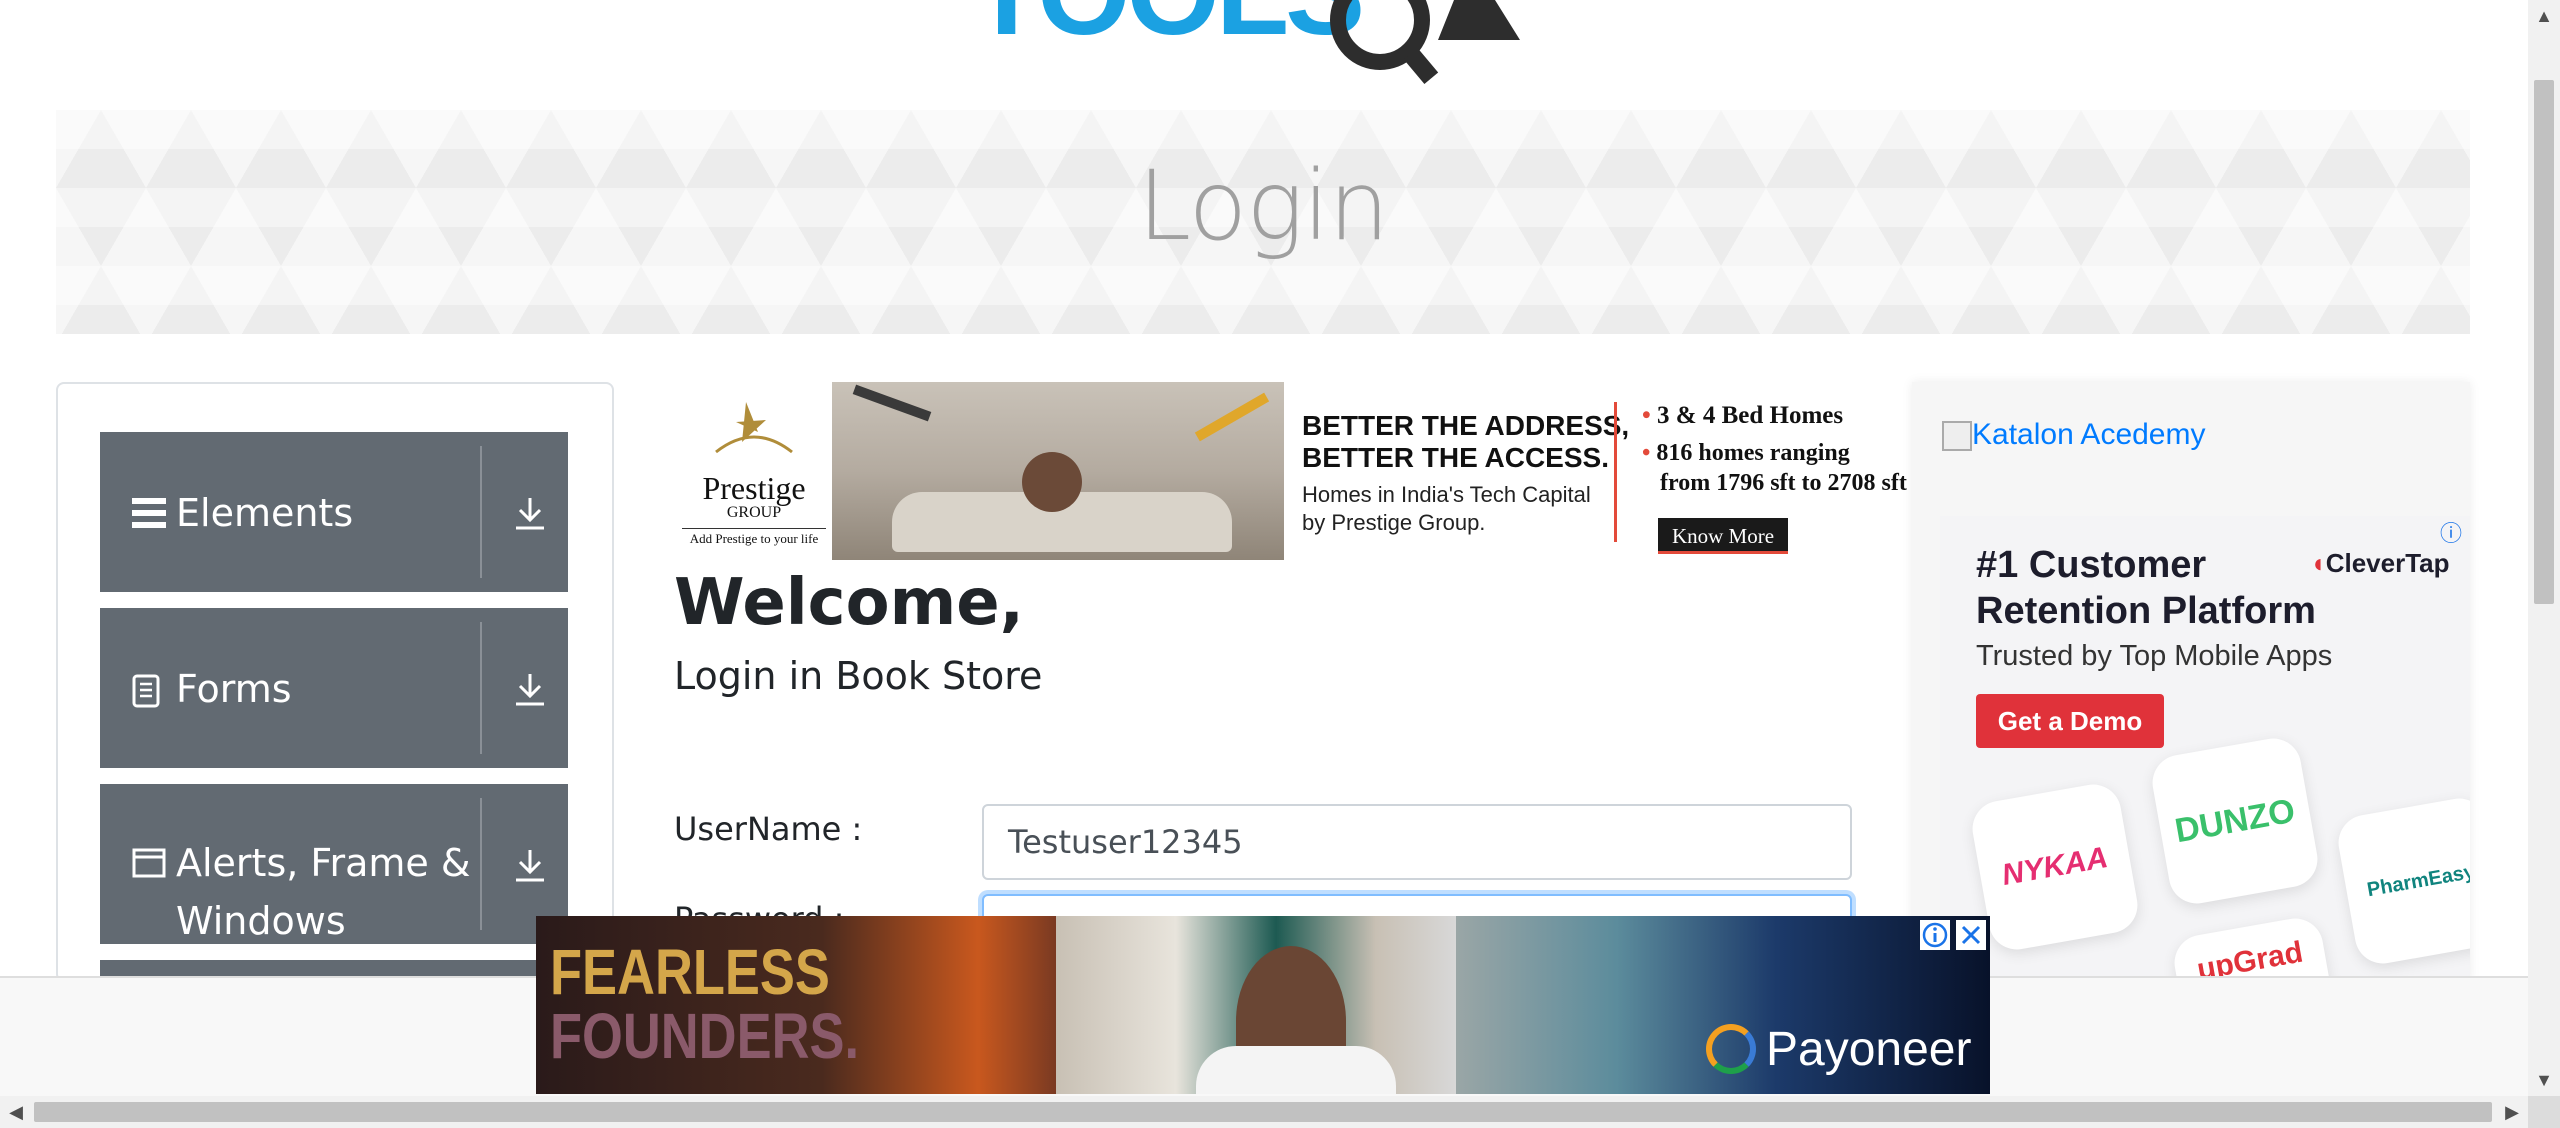  I want to click on sidebar-group-forms: Forms, so click(334, 688).